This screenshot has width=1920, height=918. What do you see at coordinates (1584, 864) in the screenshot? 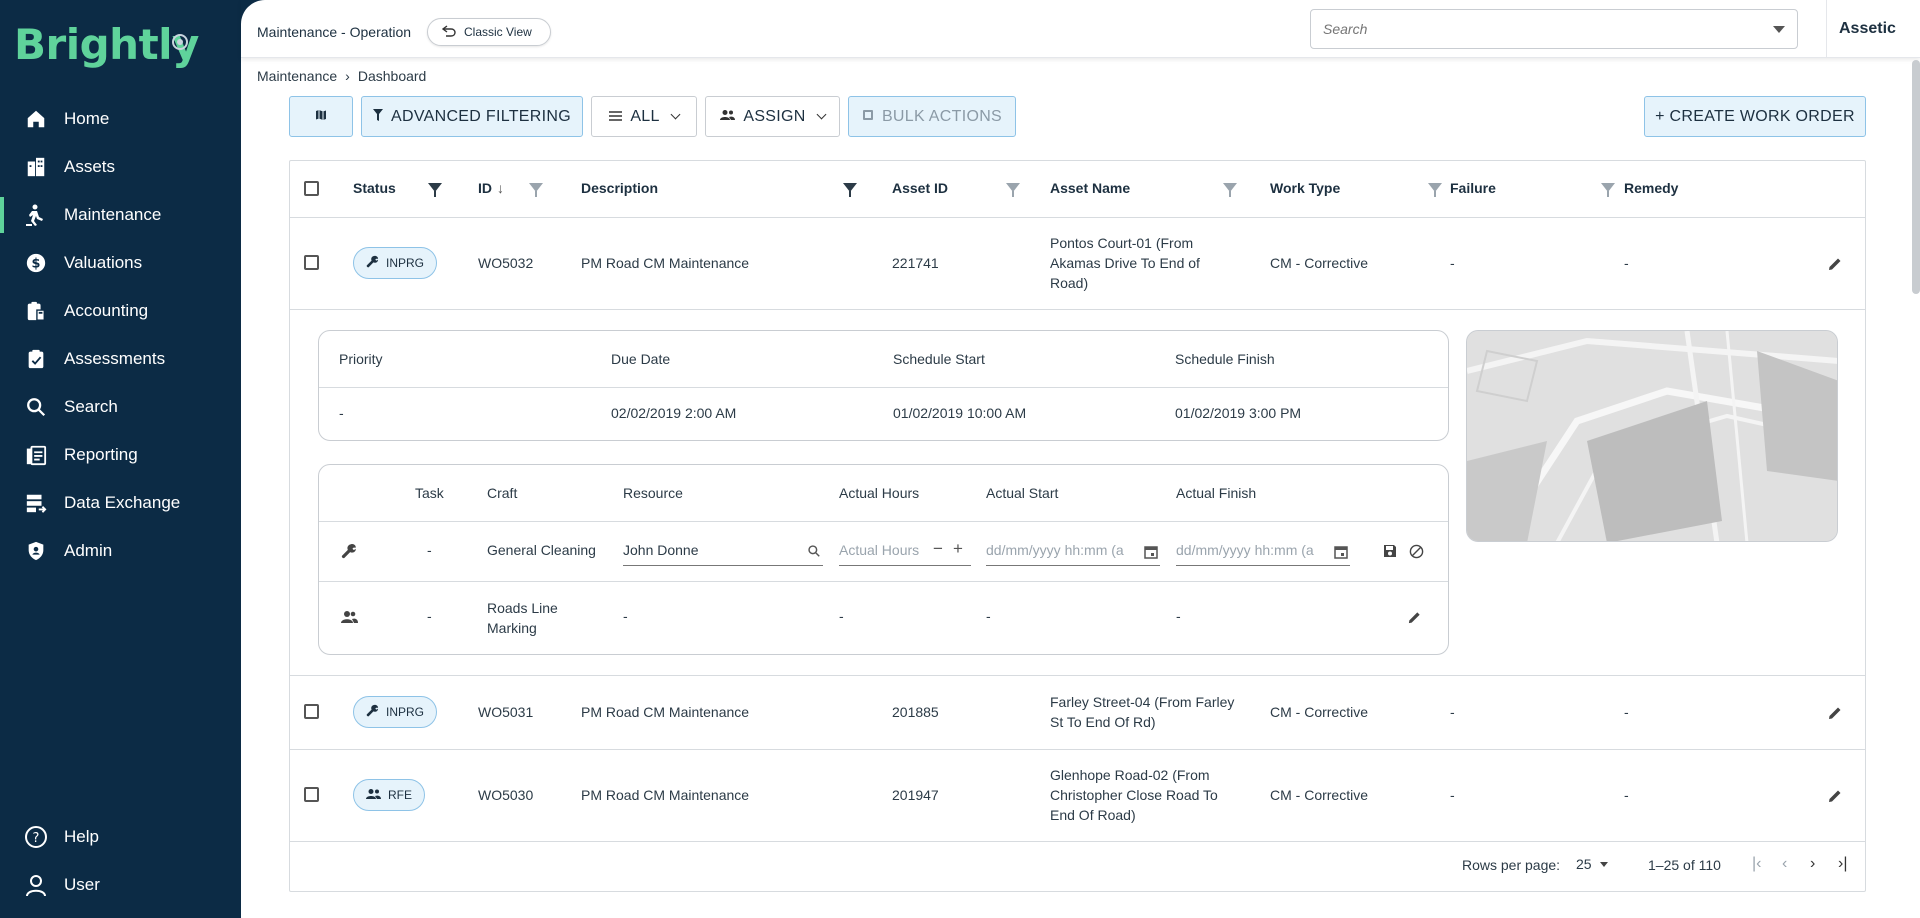
I see `rows-per-page-value: 25` at bounding box center [1584, 864].